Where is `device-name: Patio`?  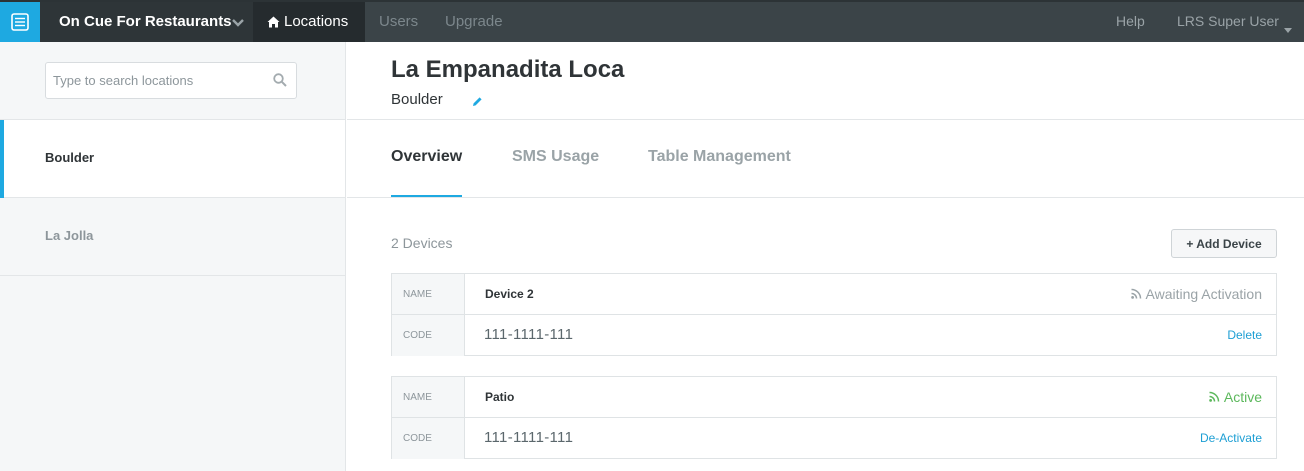
device-name: Patio is located at coordinates (500, 397).